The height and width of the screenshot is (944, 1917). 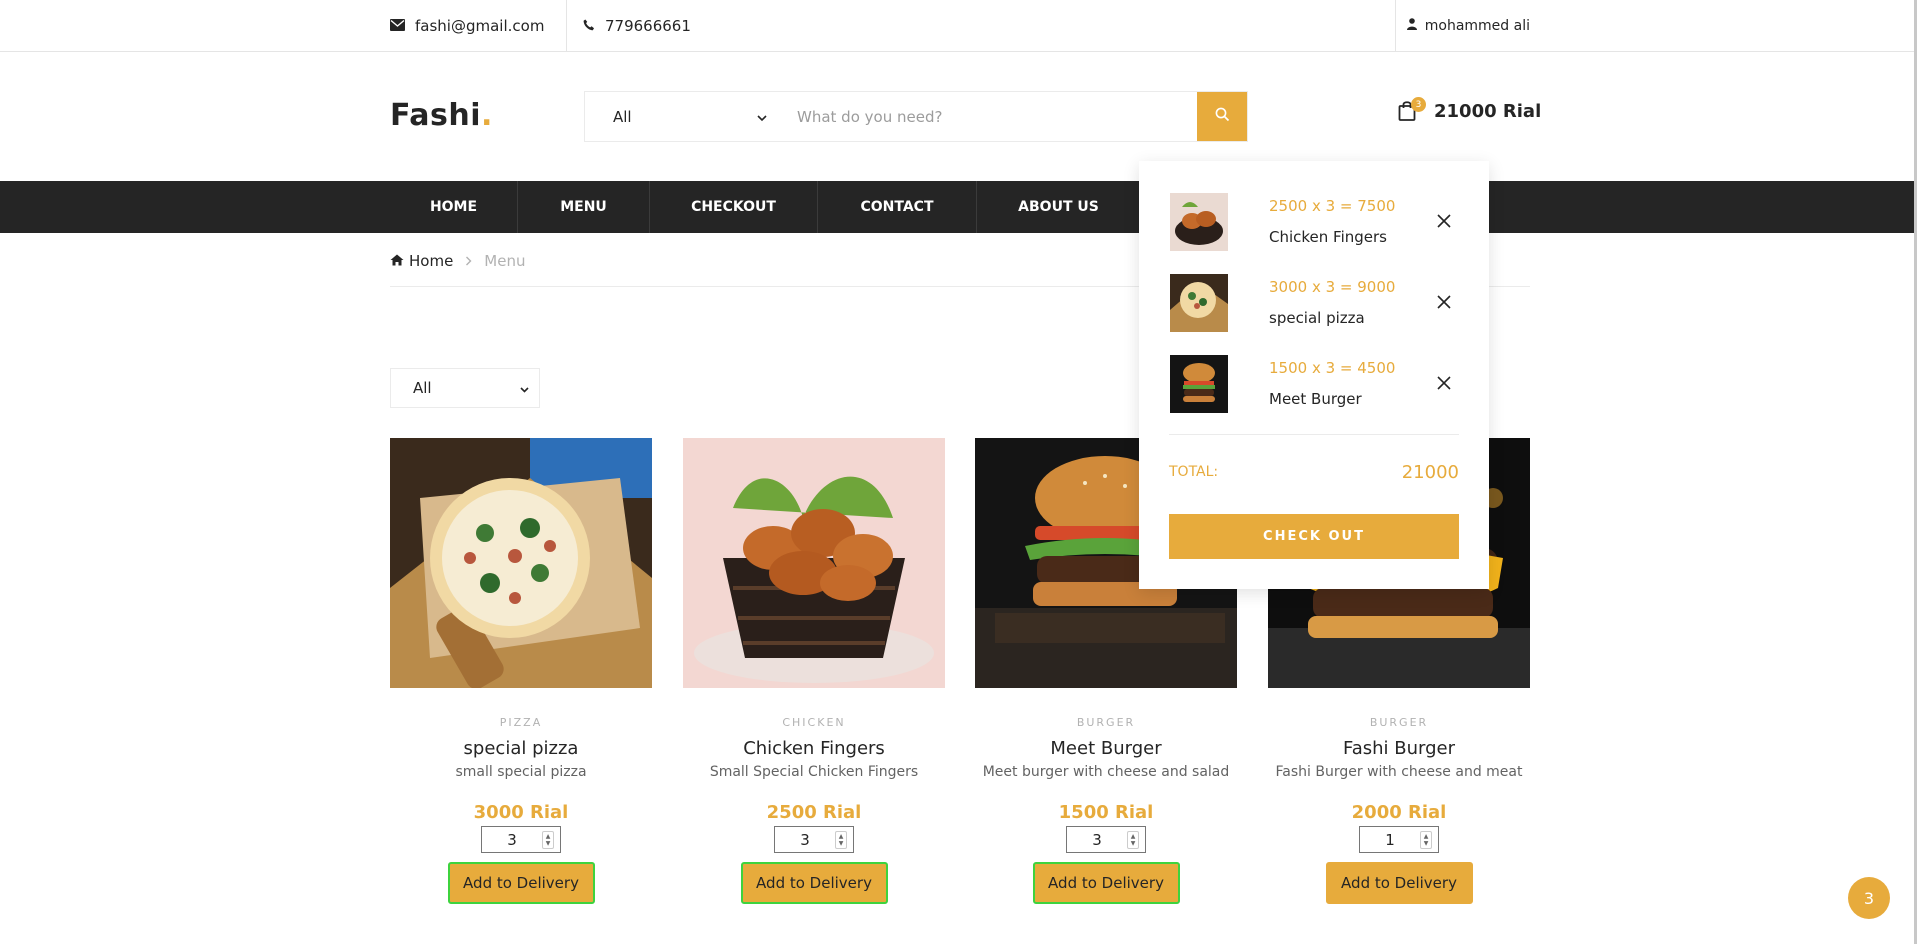 I want to click on product-price: 2000 Rial, so click(x=1399, y=812).